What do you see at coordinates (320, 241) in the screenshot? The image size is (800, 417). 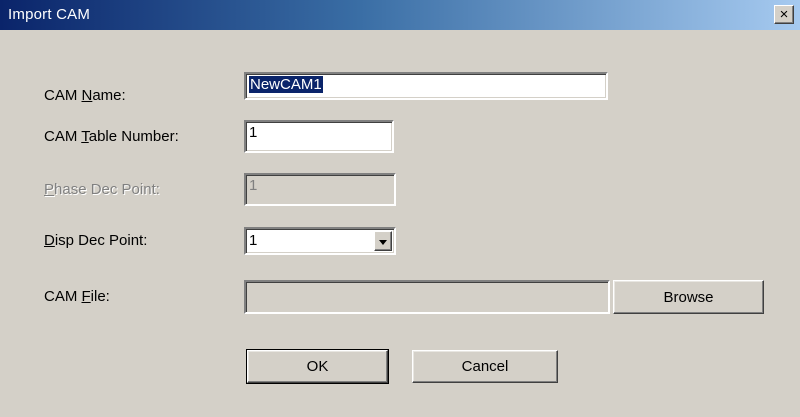 I see `disp-dec-point-select: 1` at bounding box center [320, 241].